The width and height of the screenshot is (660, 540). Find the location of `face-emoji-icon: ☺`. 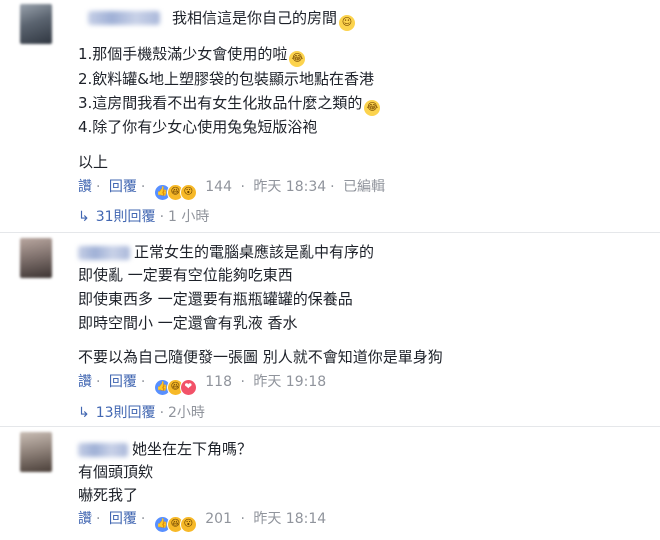

face-emoji-icon: ☺ is located at coordinates (347, 23).